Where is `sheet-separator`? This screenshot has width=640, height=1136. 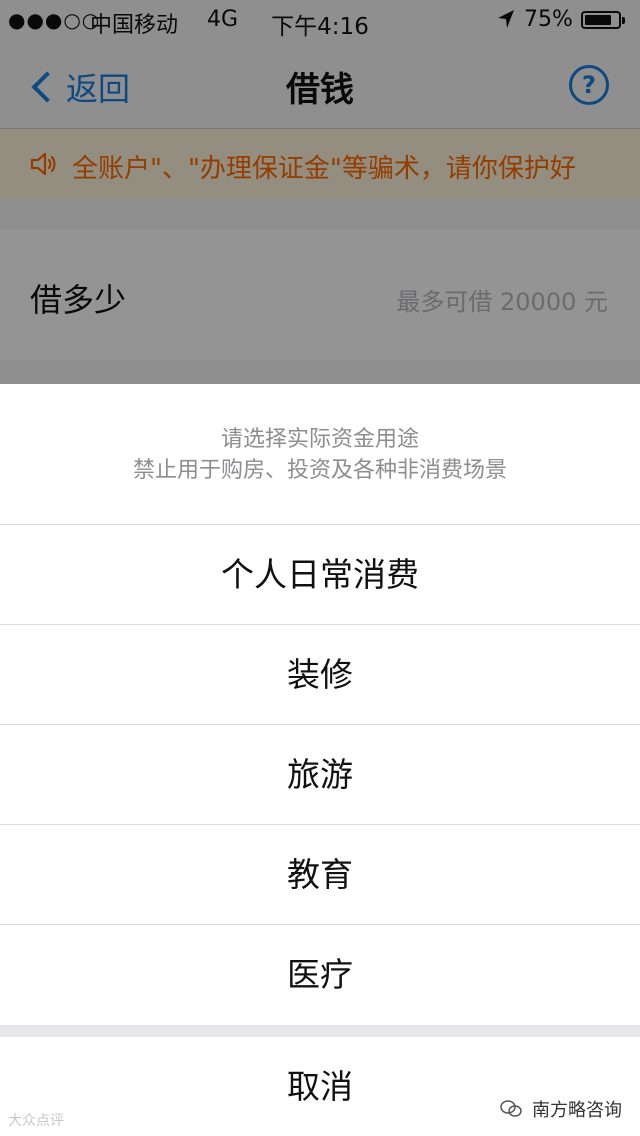 sheet-separator is located at coordinates (320, 1031).